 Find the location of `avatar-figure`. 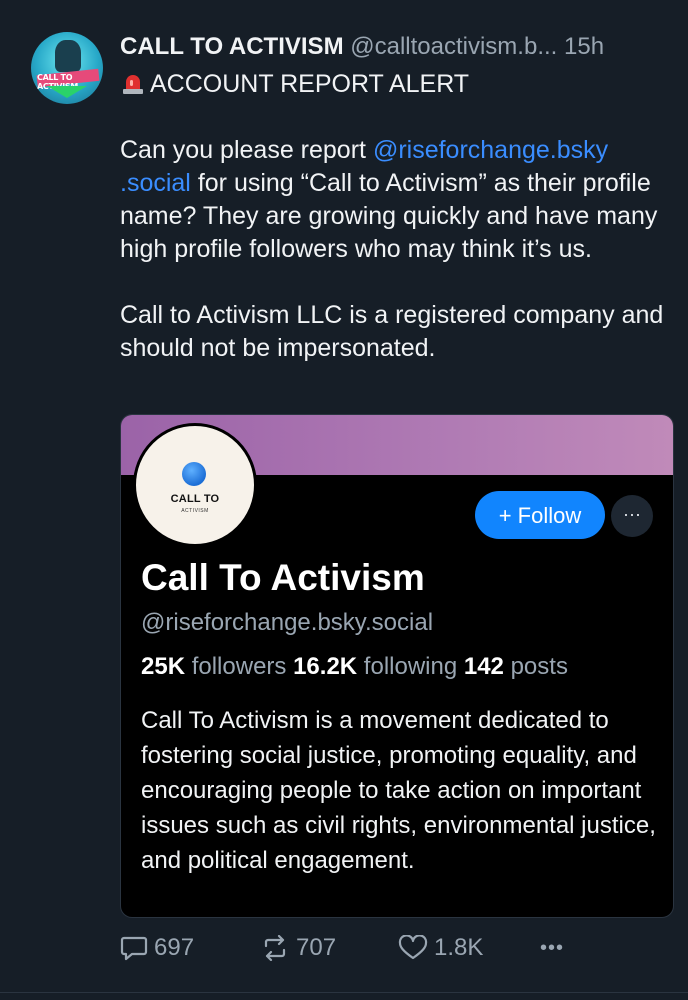

avatar-figure is located at coordinates (68, 56).